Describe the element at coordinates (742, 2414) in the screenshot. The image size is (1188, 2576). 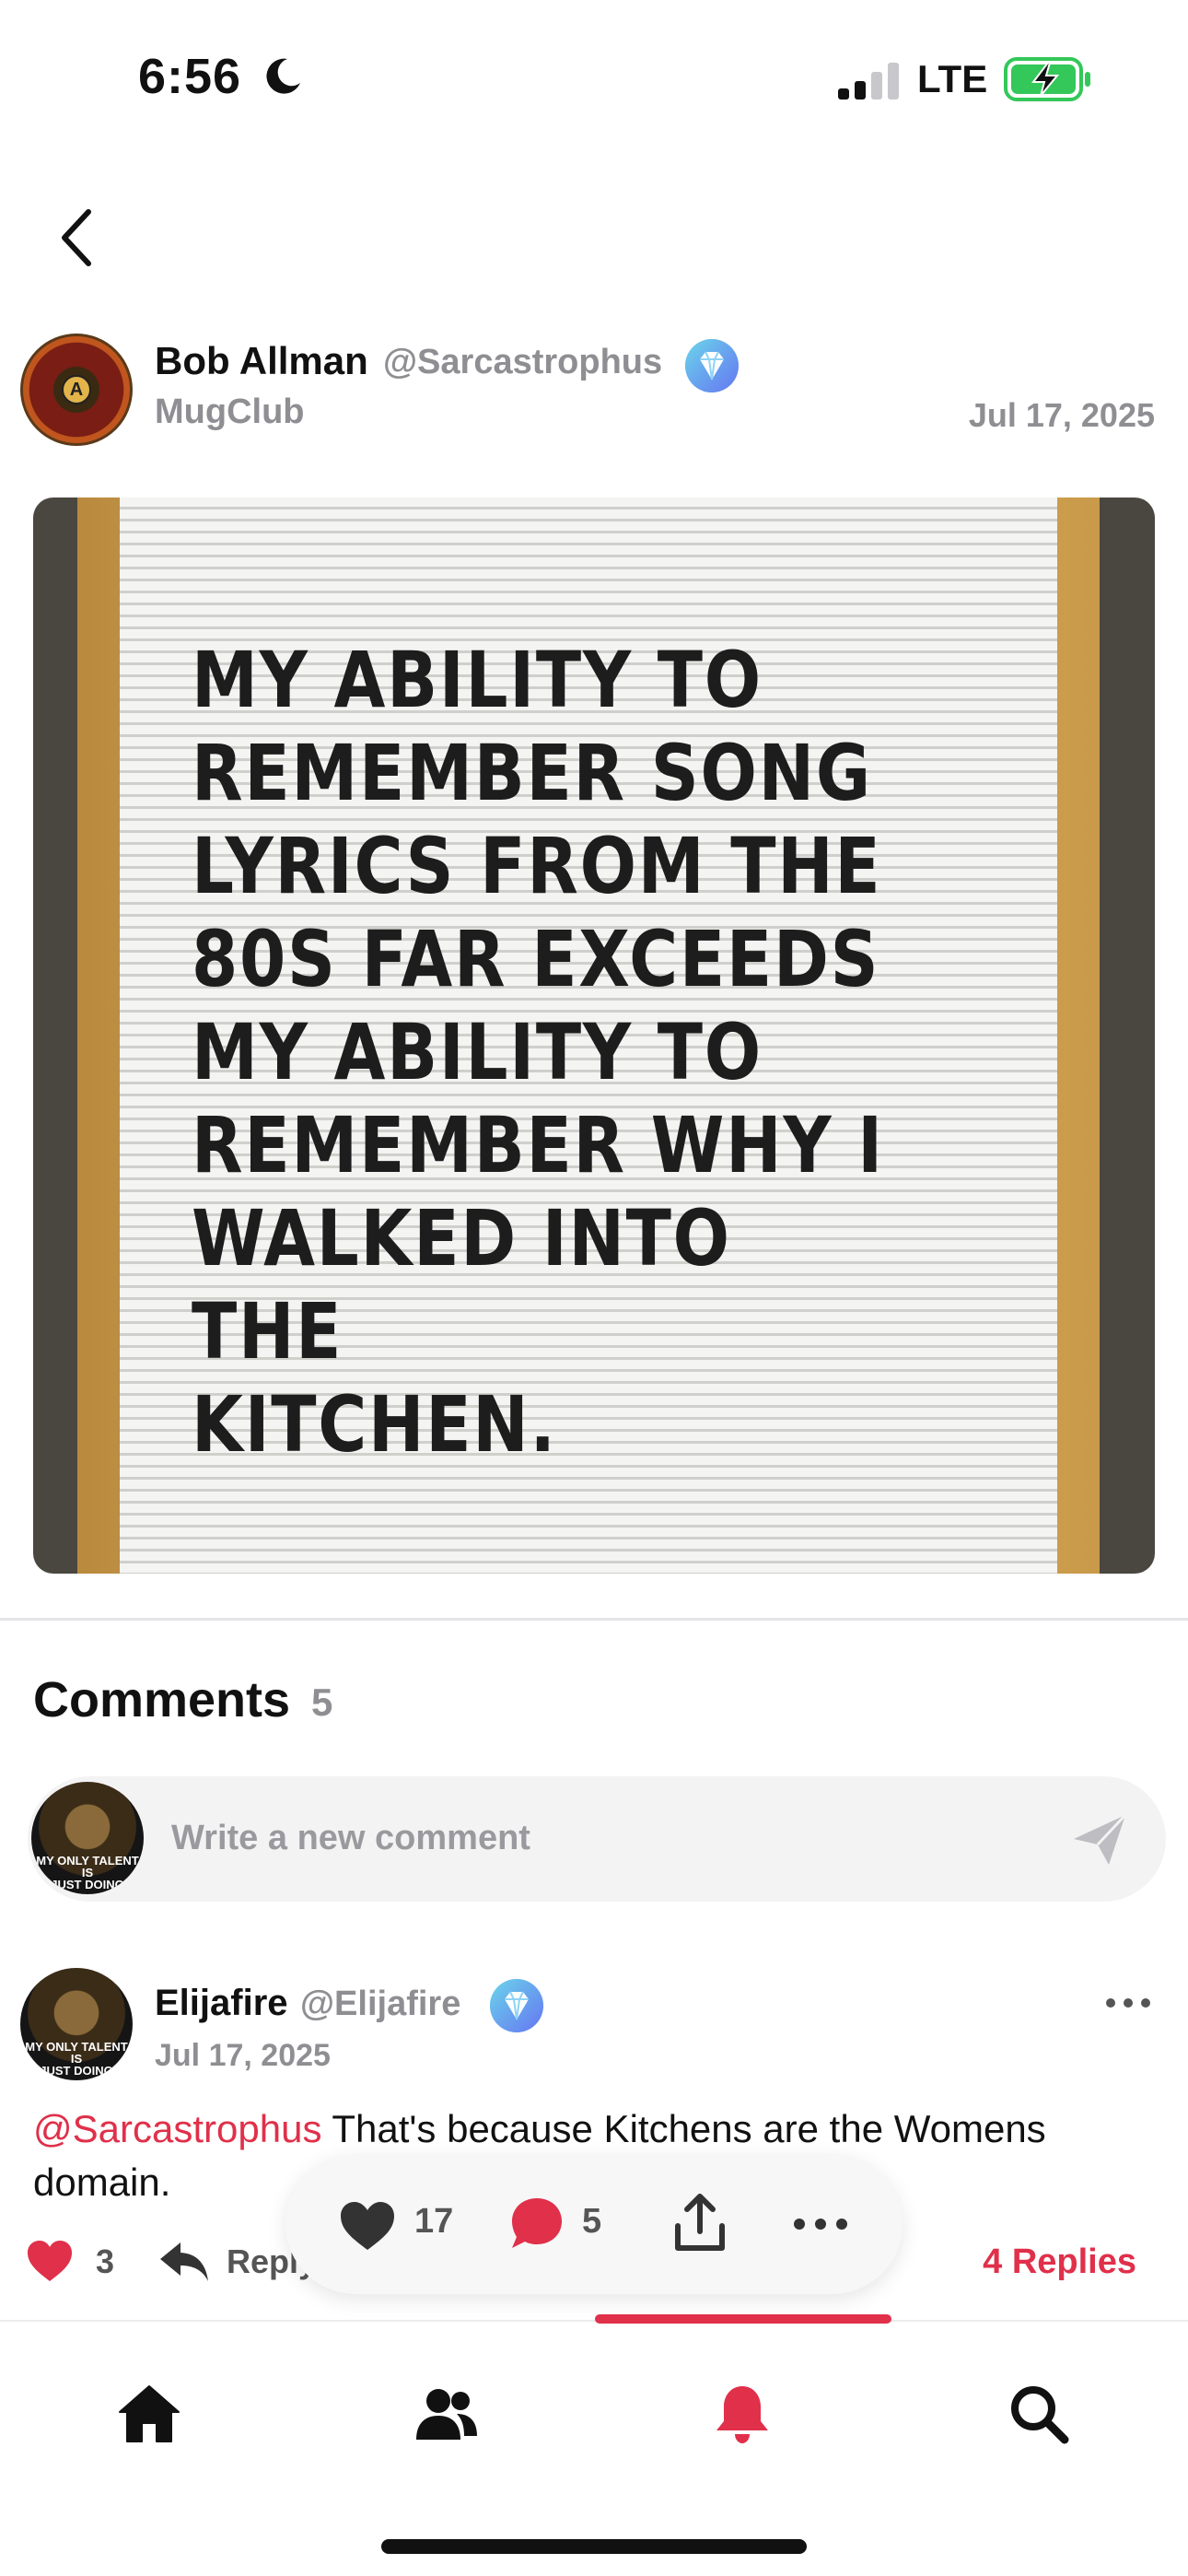
I see `bell-icon` at that location.